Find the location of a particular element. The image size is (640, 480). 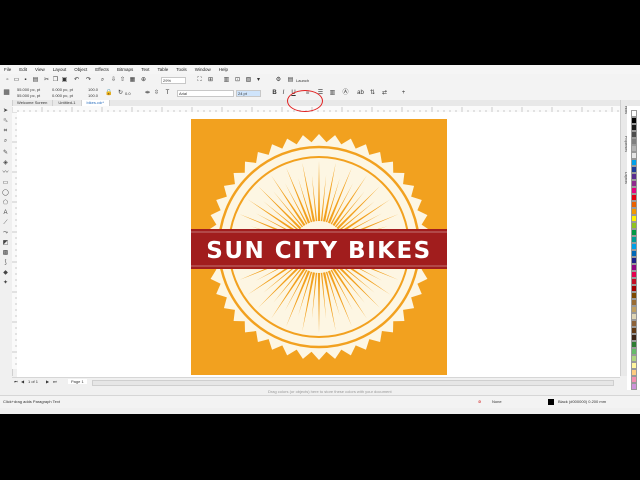

guidelines-icon: ▧ is located at coordinates (248, 80).